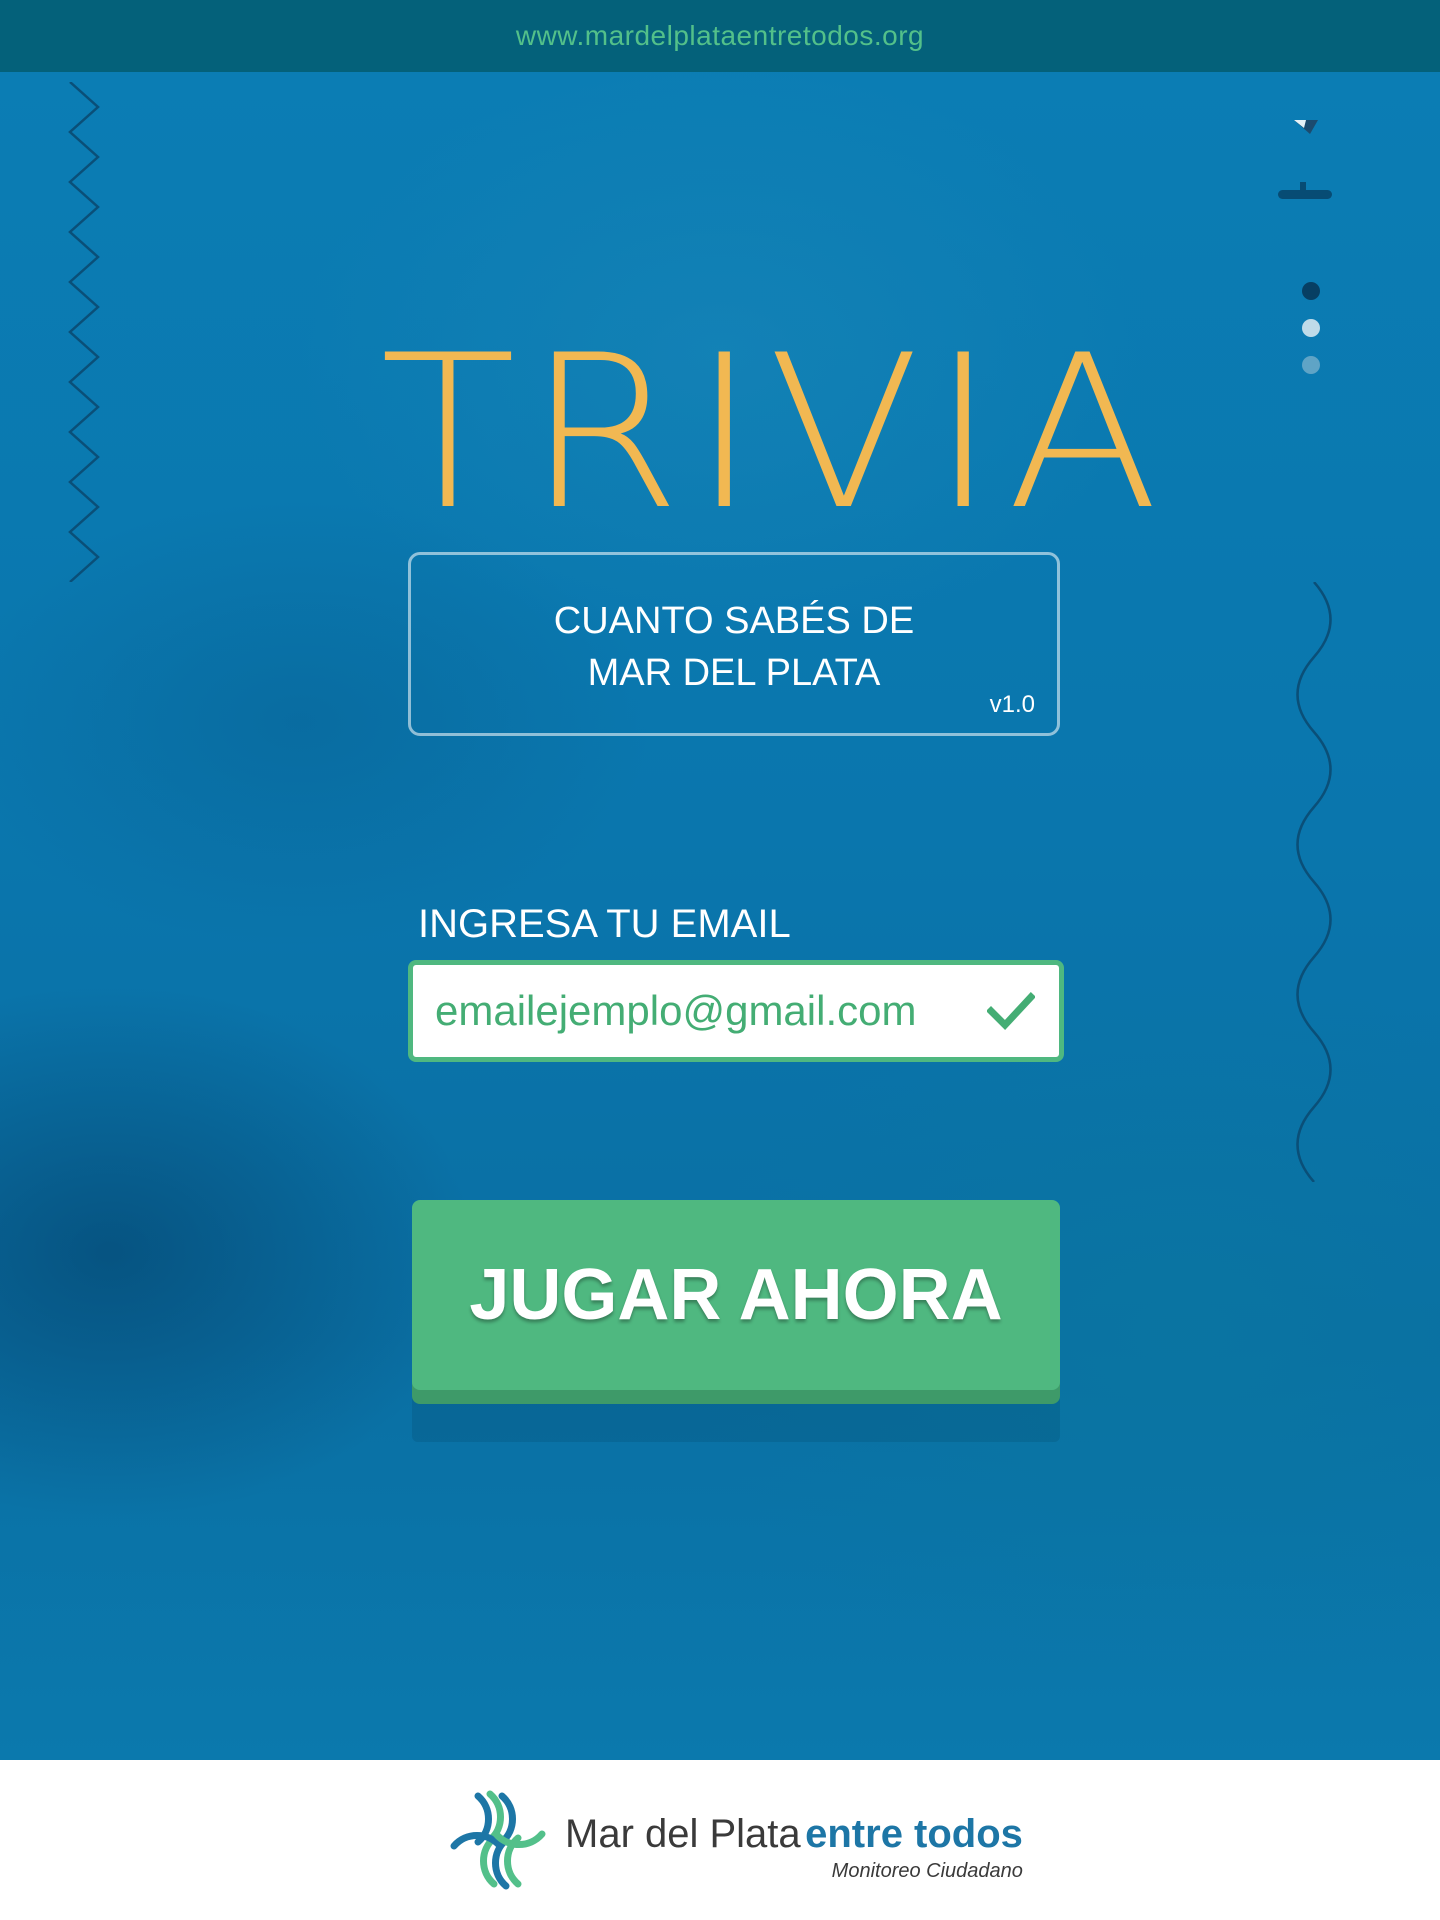 The height and width of the screenshot is (1920, 1440). I want to click on subtitle-box: CUANTO SABÉS DE MAR DEL PLATA v1.0, so click(734, 644).